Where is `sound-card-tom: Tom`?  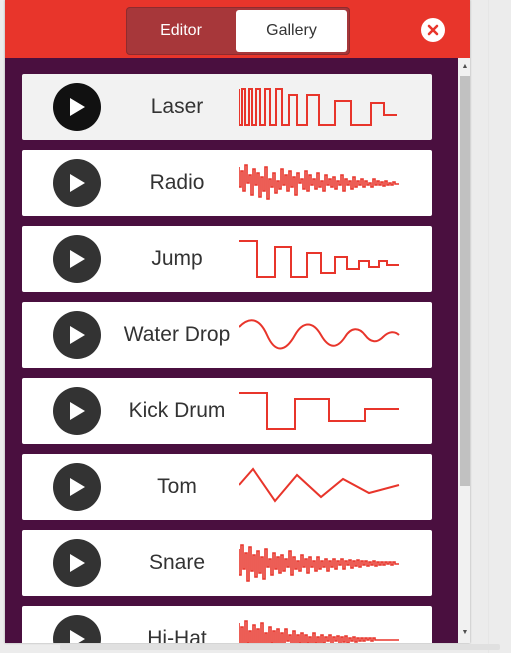
sound-card-tom: Tom is located at coordinates (227, 487).